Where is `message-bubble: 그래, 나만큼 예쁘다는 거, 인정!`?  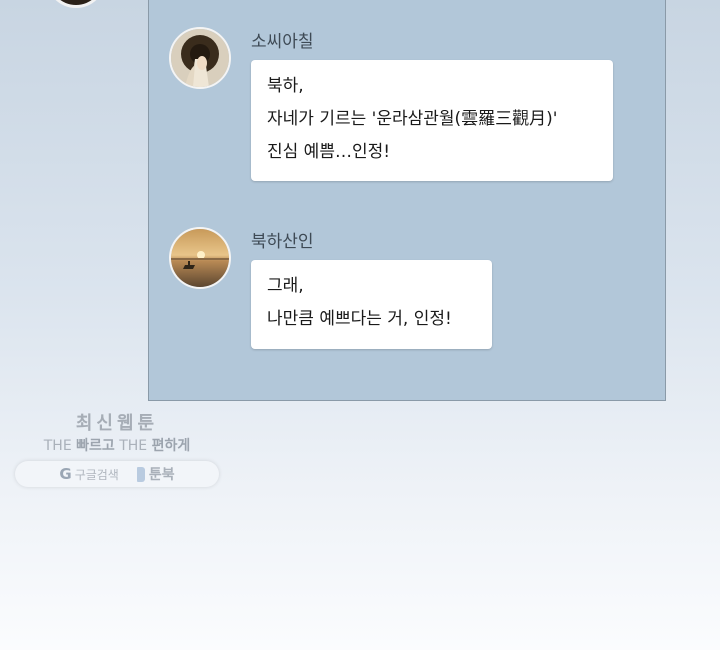 message-bubble: 그래, 나만큼 예쁘다는 거, 인정! is located at coordinates (371, 304).